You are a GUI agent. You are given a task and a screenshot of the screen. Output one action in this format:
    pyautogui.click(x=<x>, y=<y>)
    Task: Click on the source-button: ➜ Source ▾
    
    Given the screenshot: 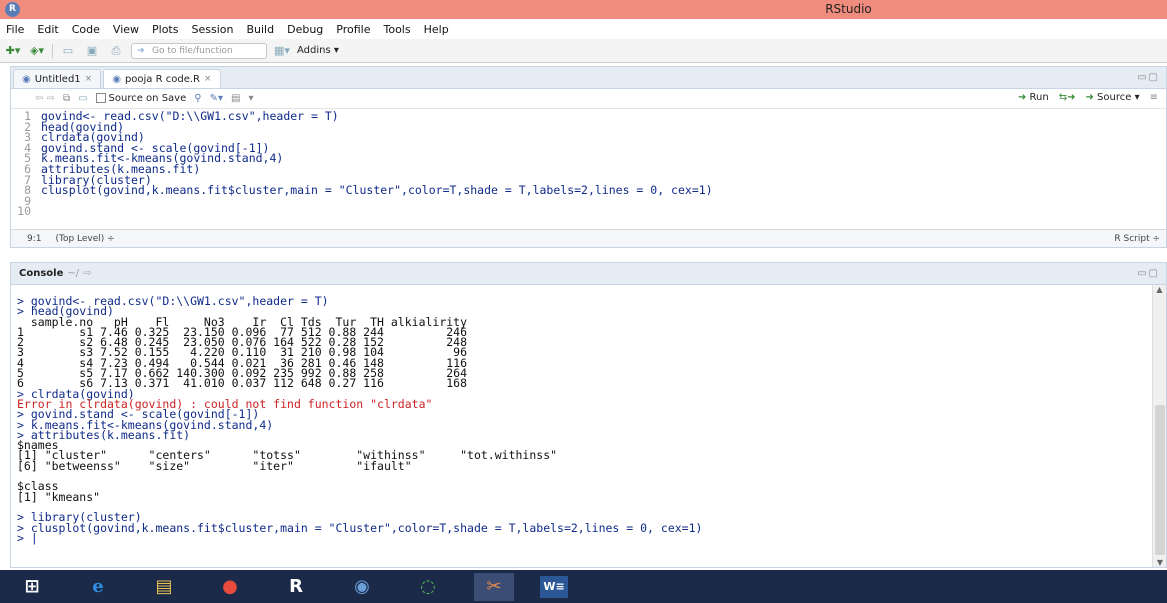 What is the action you would take?
    pyautogui.click(x=1112, y=97)
    